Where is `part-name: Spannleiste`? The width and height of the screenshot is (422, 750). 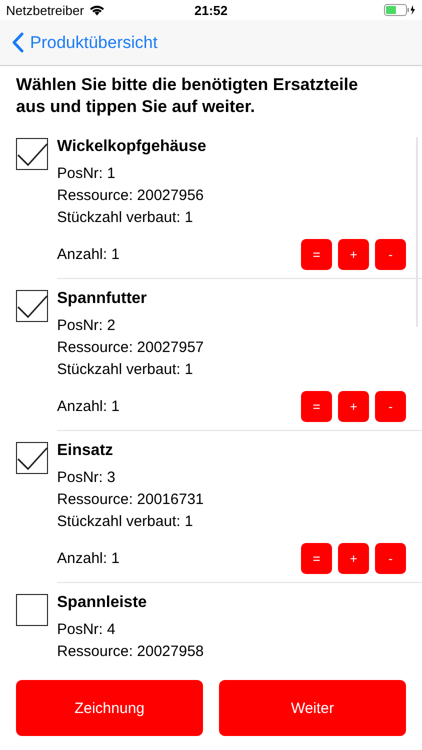
part-name: Spannleiste is located at coordinates (102, 603).